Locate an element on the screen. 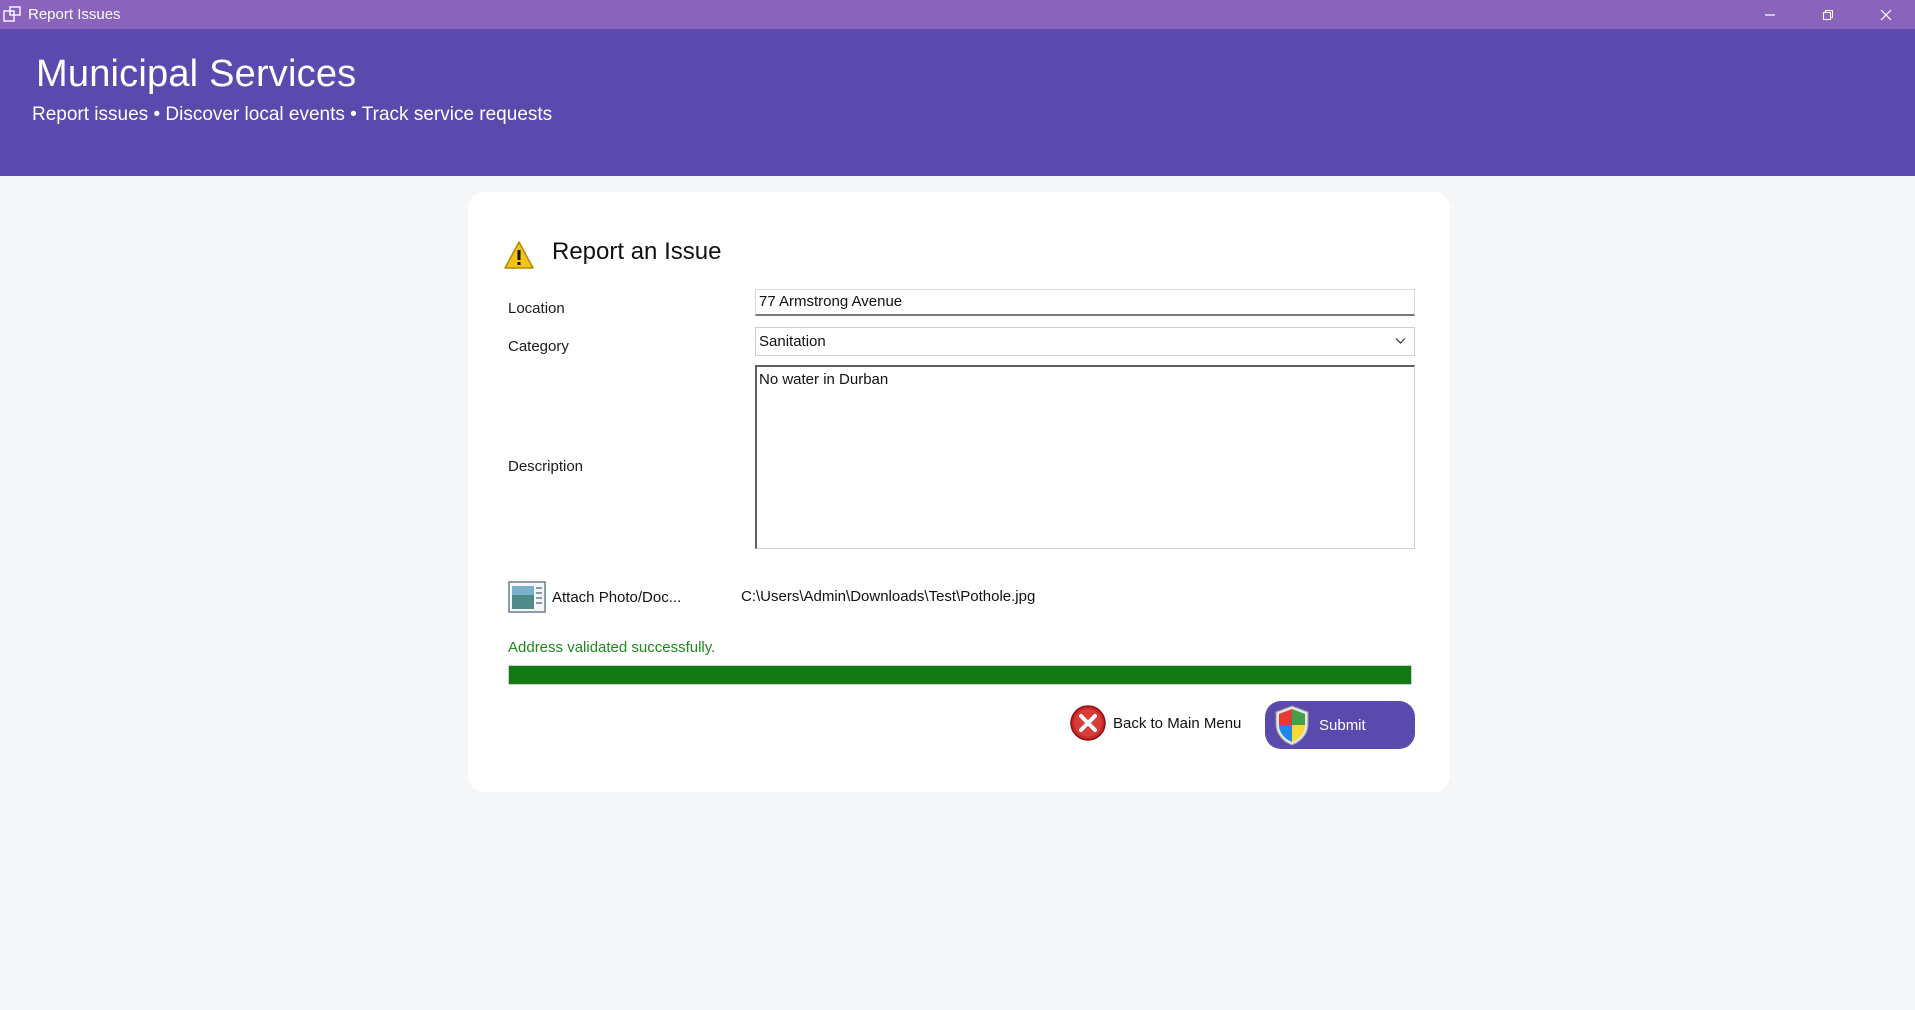  app-window-icon is located at coordinates (12, 14).